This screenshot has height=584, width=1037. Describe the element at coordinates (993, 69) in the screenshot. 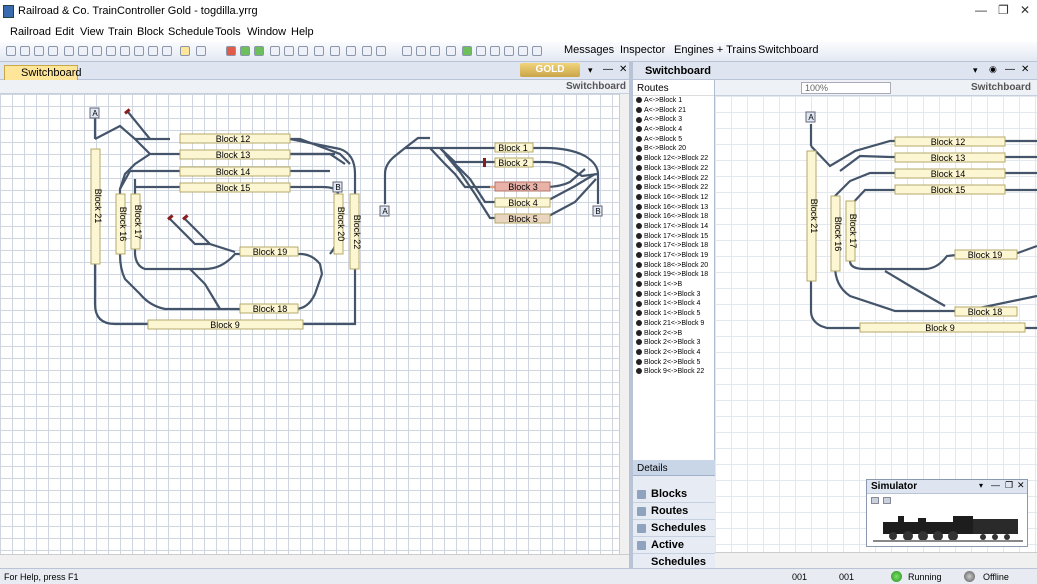

I see `pin-icon: ◉` at that location.